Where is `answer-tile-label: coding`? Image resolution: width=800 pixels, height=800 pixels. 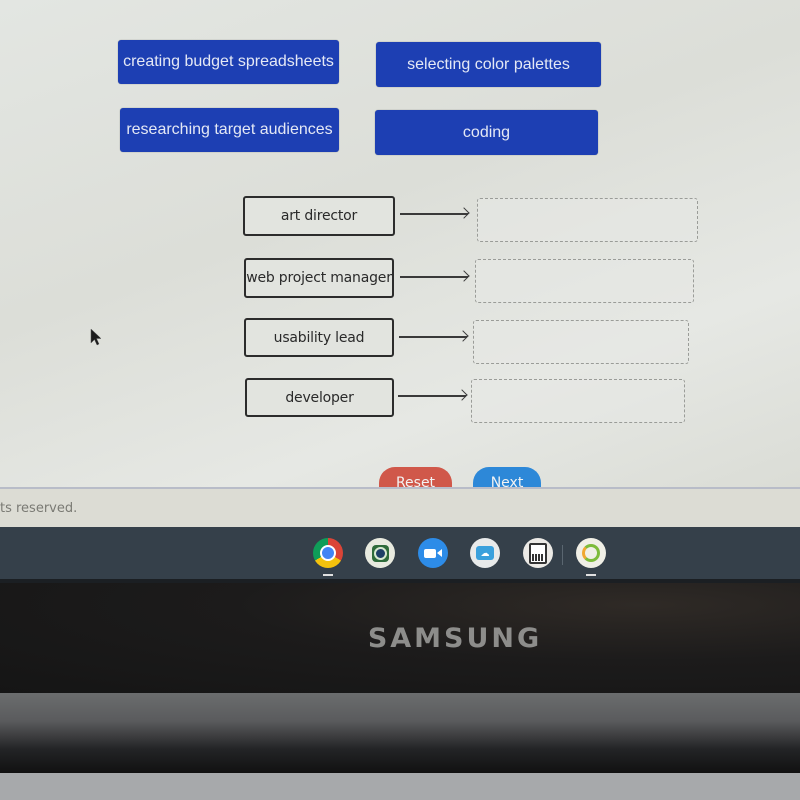
answer-tile-label: coding is located at coordinates (486, 132).